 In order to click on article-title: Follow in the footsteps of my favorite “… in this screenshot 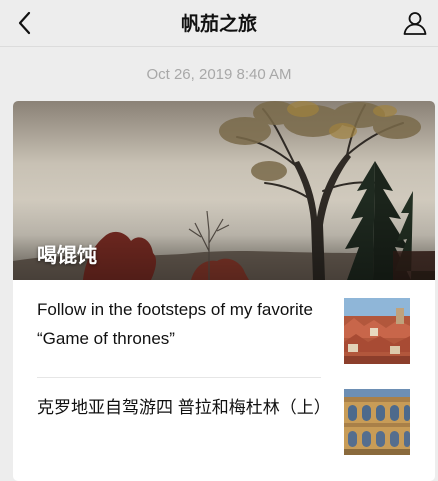, I will do `click(175, 324)`.